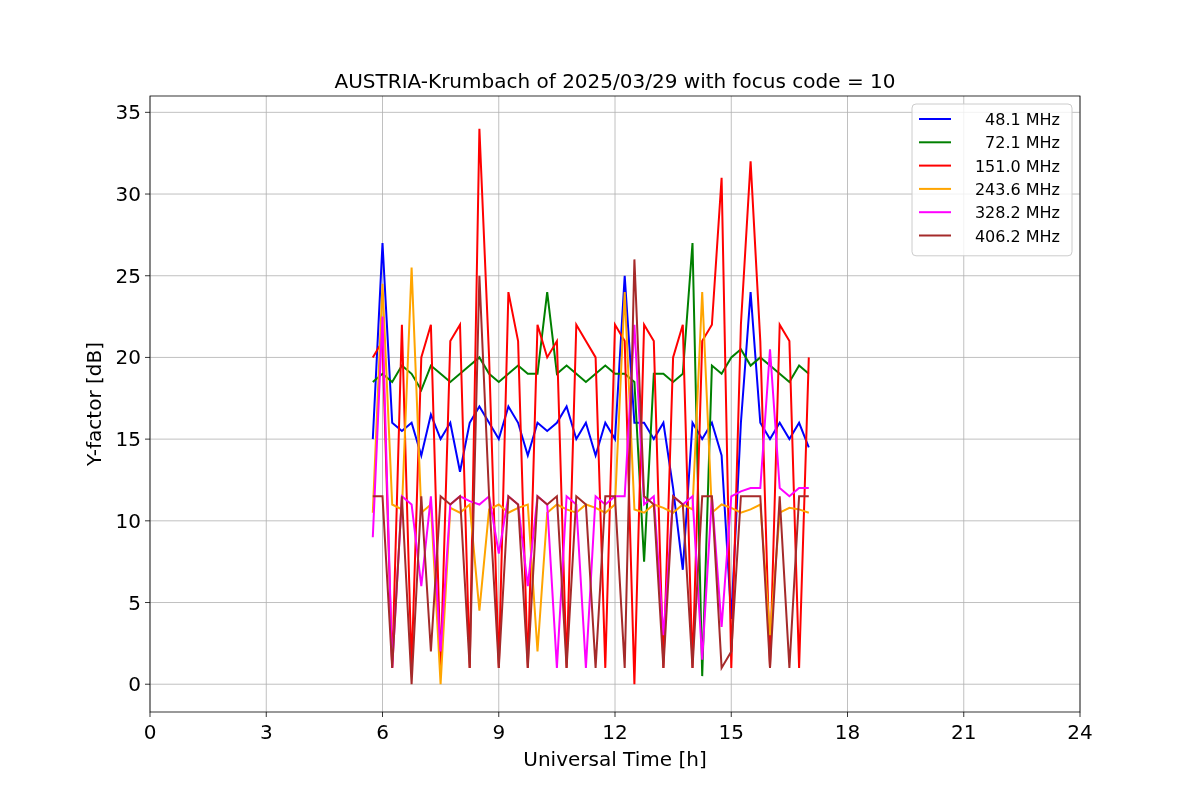 Image resolution: width=1200 pixels, height=800 pixels. I want to click on tick-label: 18, so click(847, 732).